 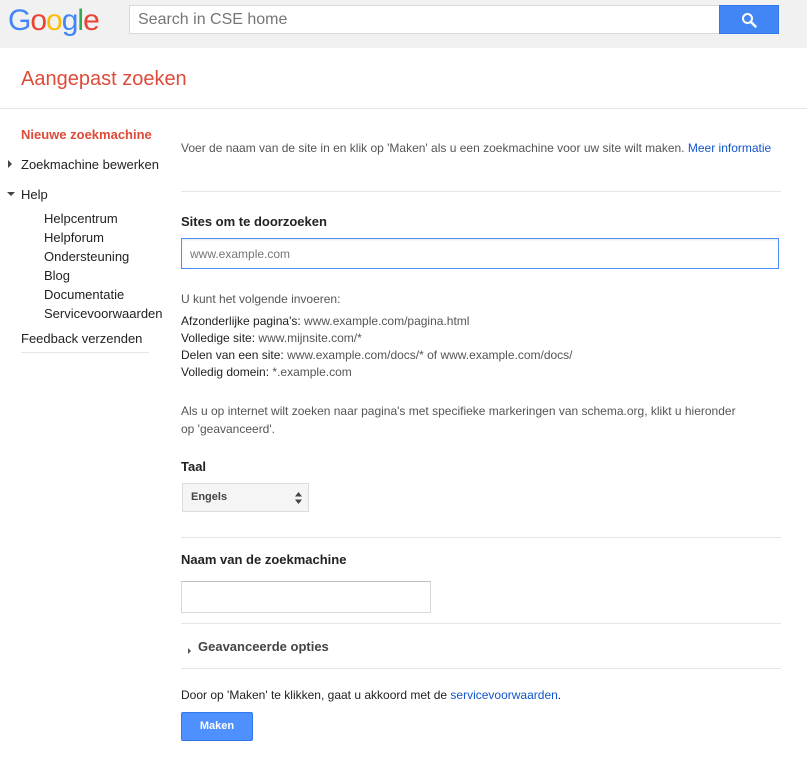 I want to click on example-label: Volledige site:, so click(x=218, y=338).